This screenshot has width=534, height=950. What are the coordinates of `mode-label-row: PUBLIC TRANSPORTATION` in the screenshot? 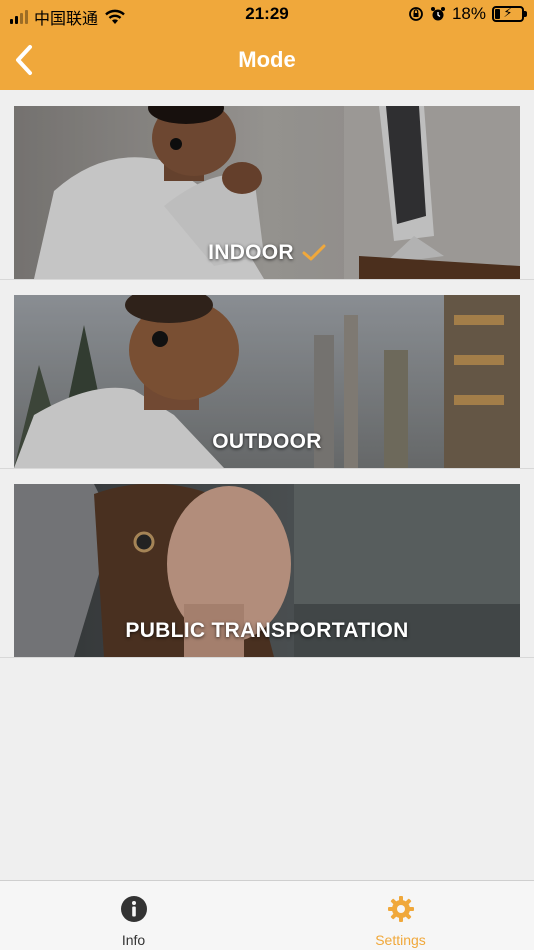 It's located at (267, 631).